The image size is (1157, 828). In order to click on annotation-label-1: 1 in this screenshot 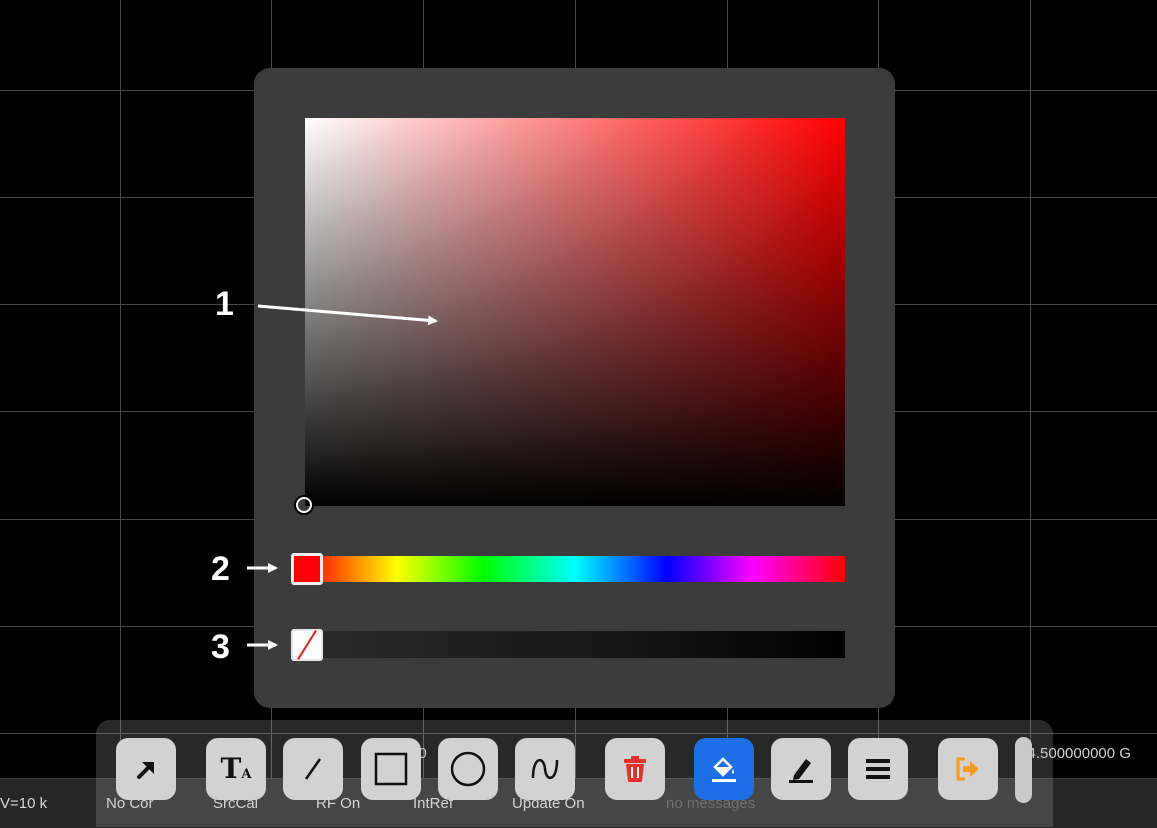, I will do `click(224, 304)`.